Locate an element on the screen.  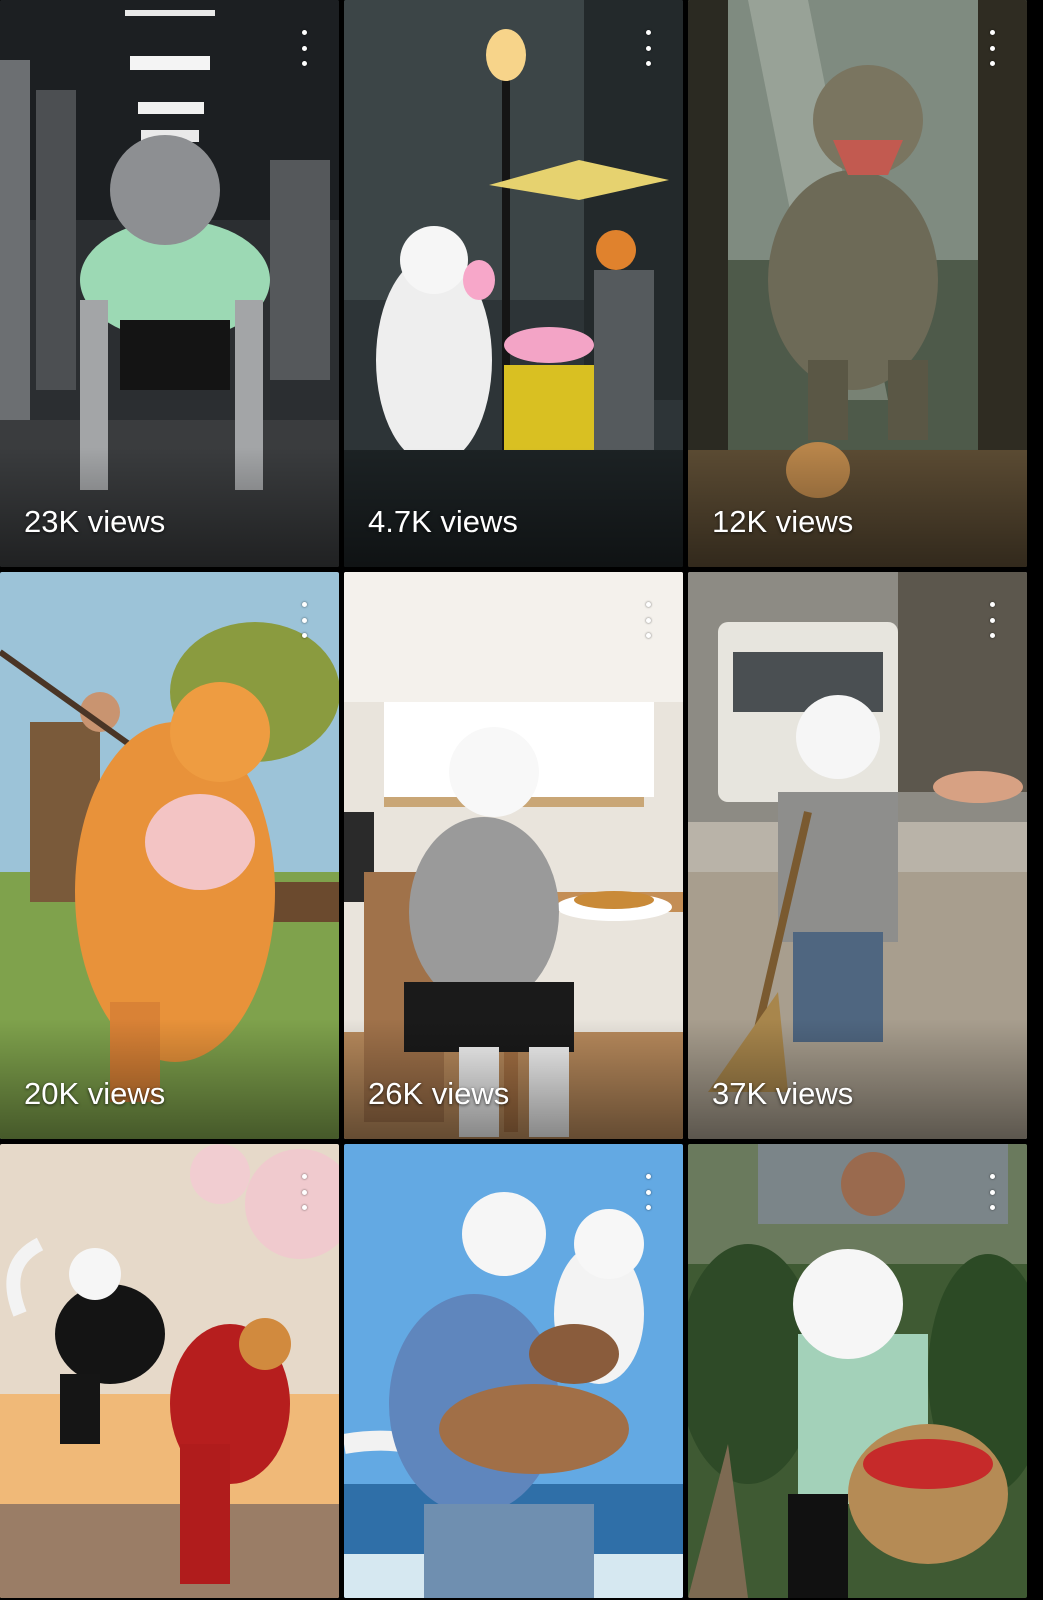
view-count: 37K views is located at coordinates (783, 1093).